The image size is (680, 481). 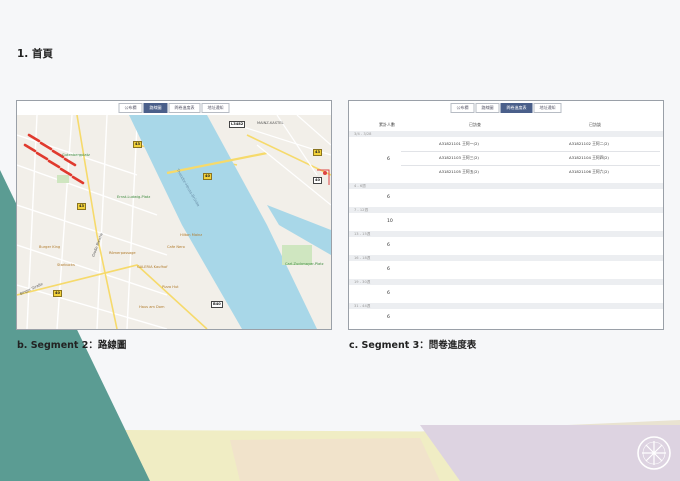 What do you see at coordinates (237, 124) in the screenshot?
I see `road-shield: L3482` at bounding box center [237, 124].